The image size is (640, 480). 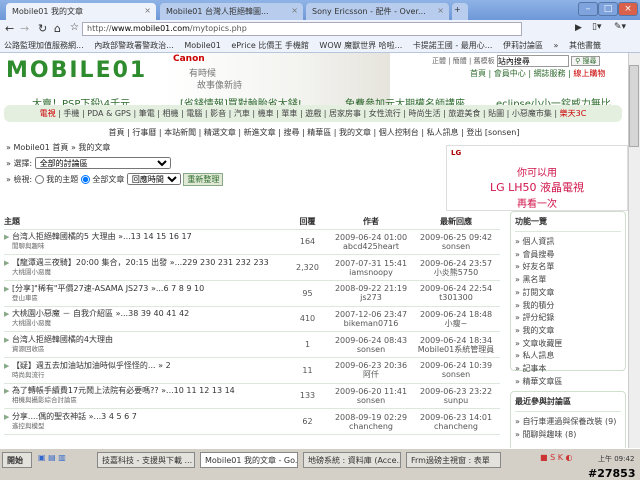 What do you see at coordinates (371, 246) in the screenshot?
I see `author-link: abcd425heart` at bounding box center [371, 246].